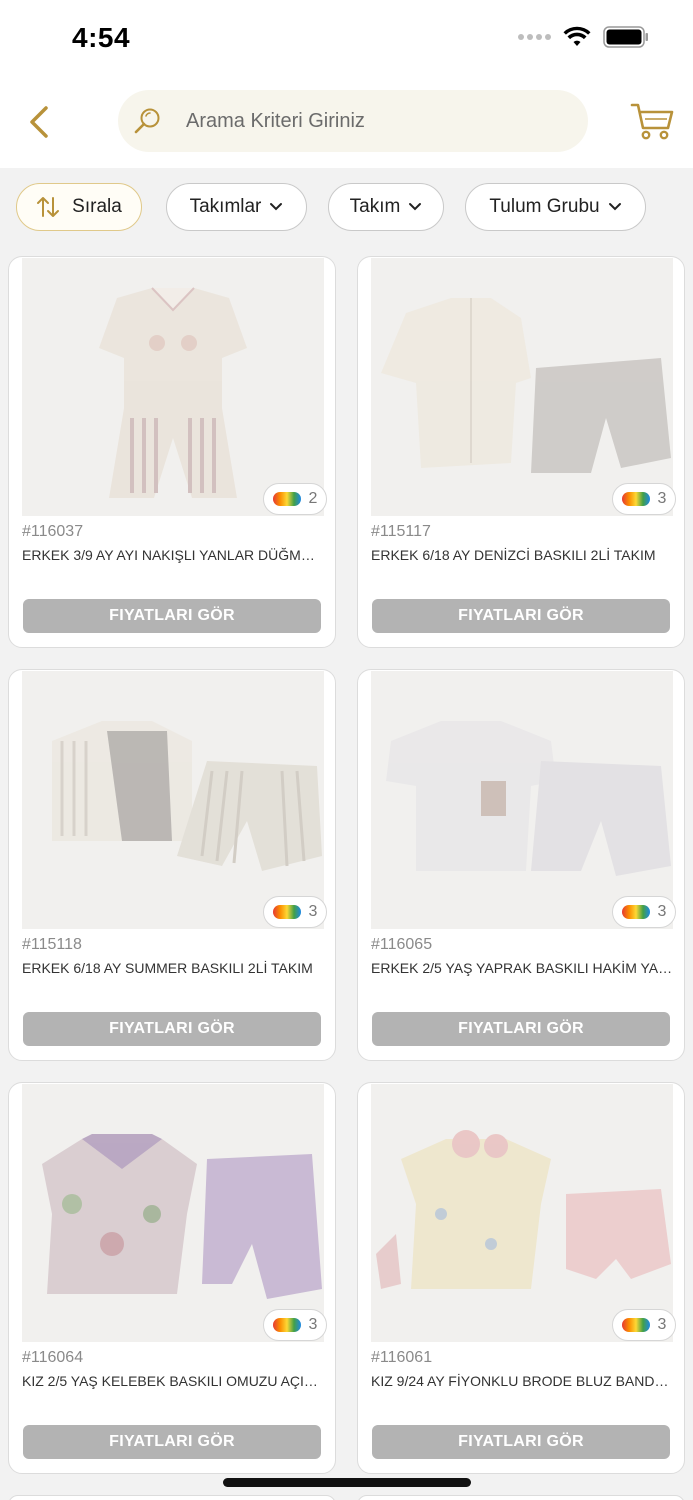 The image size is (693, 1500). I want to click on product-code: #115117, so click(401, 531).